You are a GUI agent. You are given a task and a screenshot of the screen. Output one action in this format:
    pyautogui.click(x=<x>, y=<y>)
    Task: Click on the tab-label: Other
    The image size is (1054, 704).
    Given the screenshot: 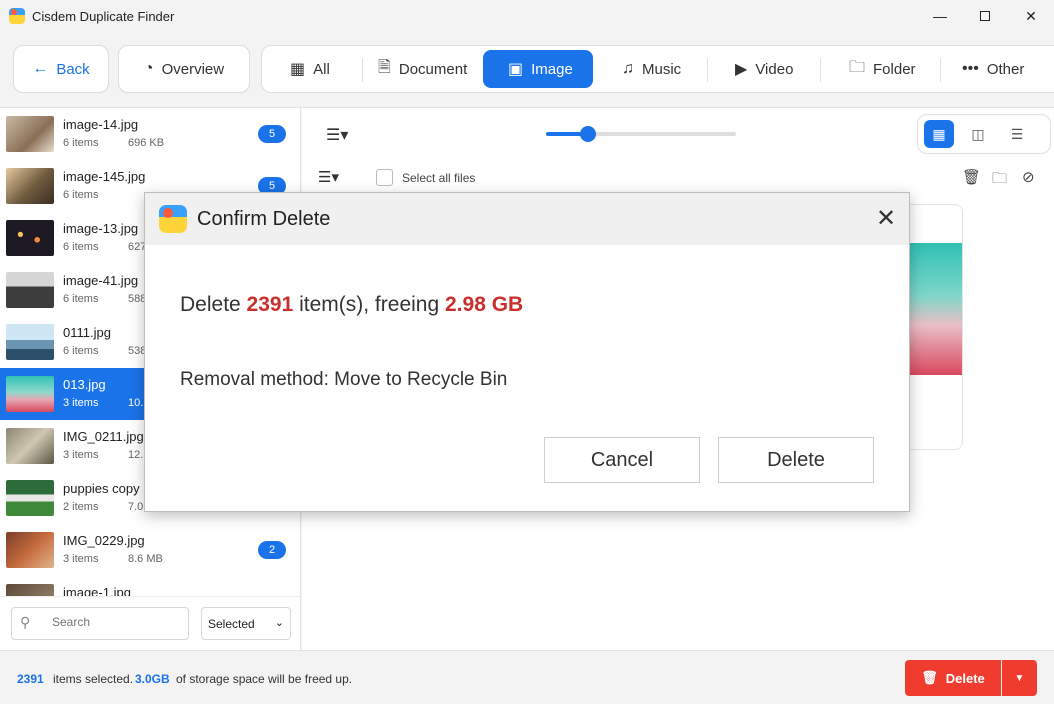 What is the action you would take?
    pyautogui.click(x=1005, y=69)
    